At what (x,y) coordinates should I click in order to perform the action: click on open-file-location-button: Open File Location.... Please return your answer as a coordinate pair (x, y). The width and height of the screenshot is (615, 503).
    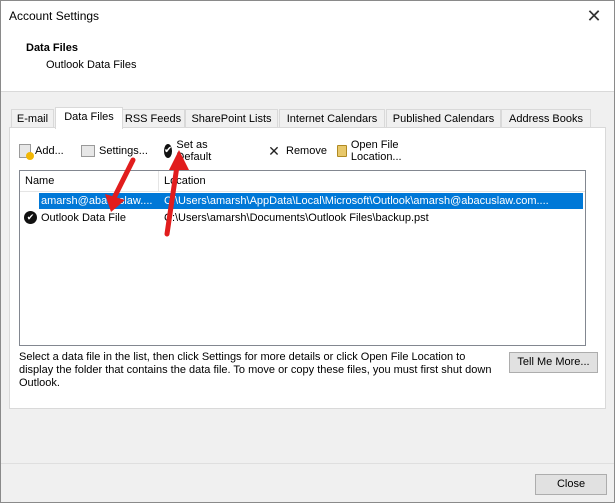
    Looking at the image, I should click on (372, 151).